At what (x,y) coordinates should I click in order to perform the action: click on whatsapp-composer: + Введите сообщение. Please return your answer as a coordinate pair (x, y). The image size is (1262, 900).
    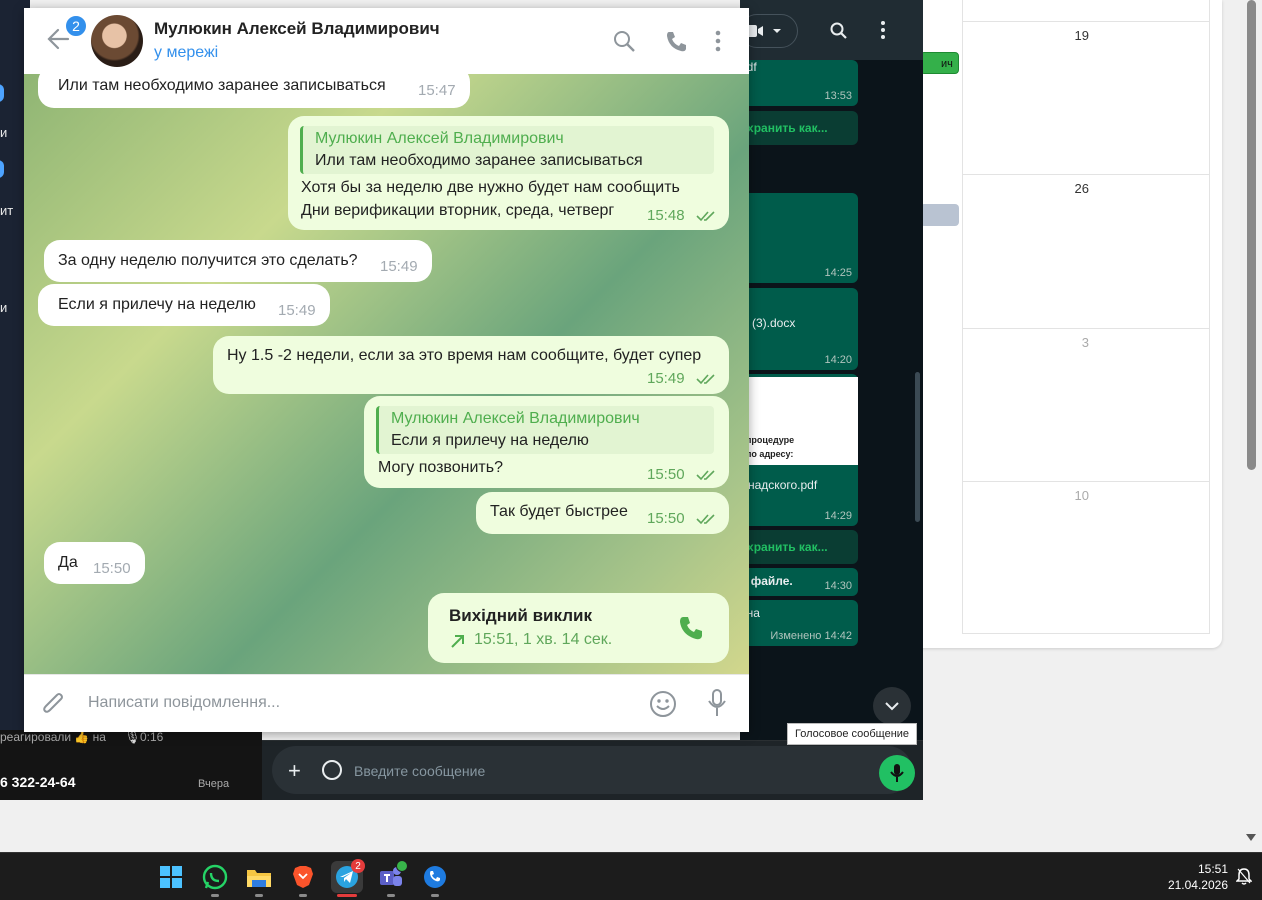
    Looking at the image, I should click on (592, 770).